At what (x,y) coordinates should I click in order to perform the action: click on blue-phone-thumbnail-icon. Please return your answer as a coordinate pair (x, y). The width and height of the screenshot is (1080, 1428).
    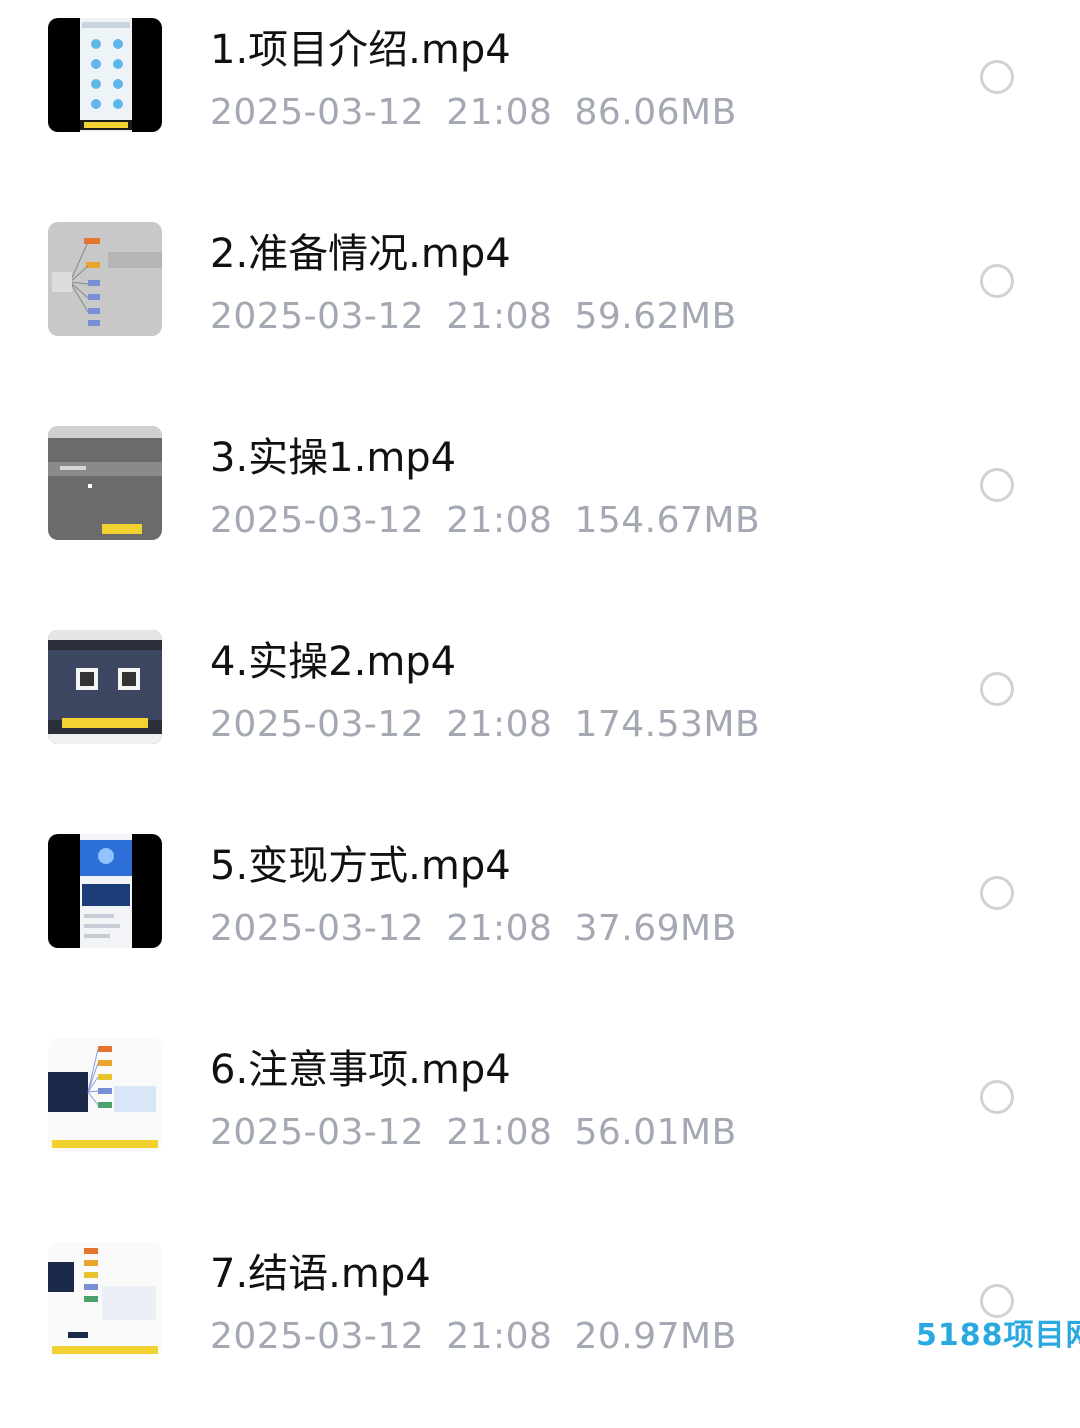
    Looking at the image, I should click on (105, 891).